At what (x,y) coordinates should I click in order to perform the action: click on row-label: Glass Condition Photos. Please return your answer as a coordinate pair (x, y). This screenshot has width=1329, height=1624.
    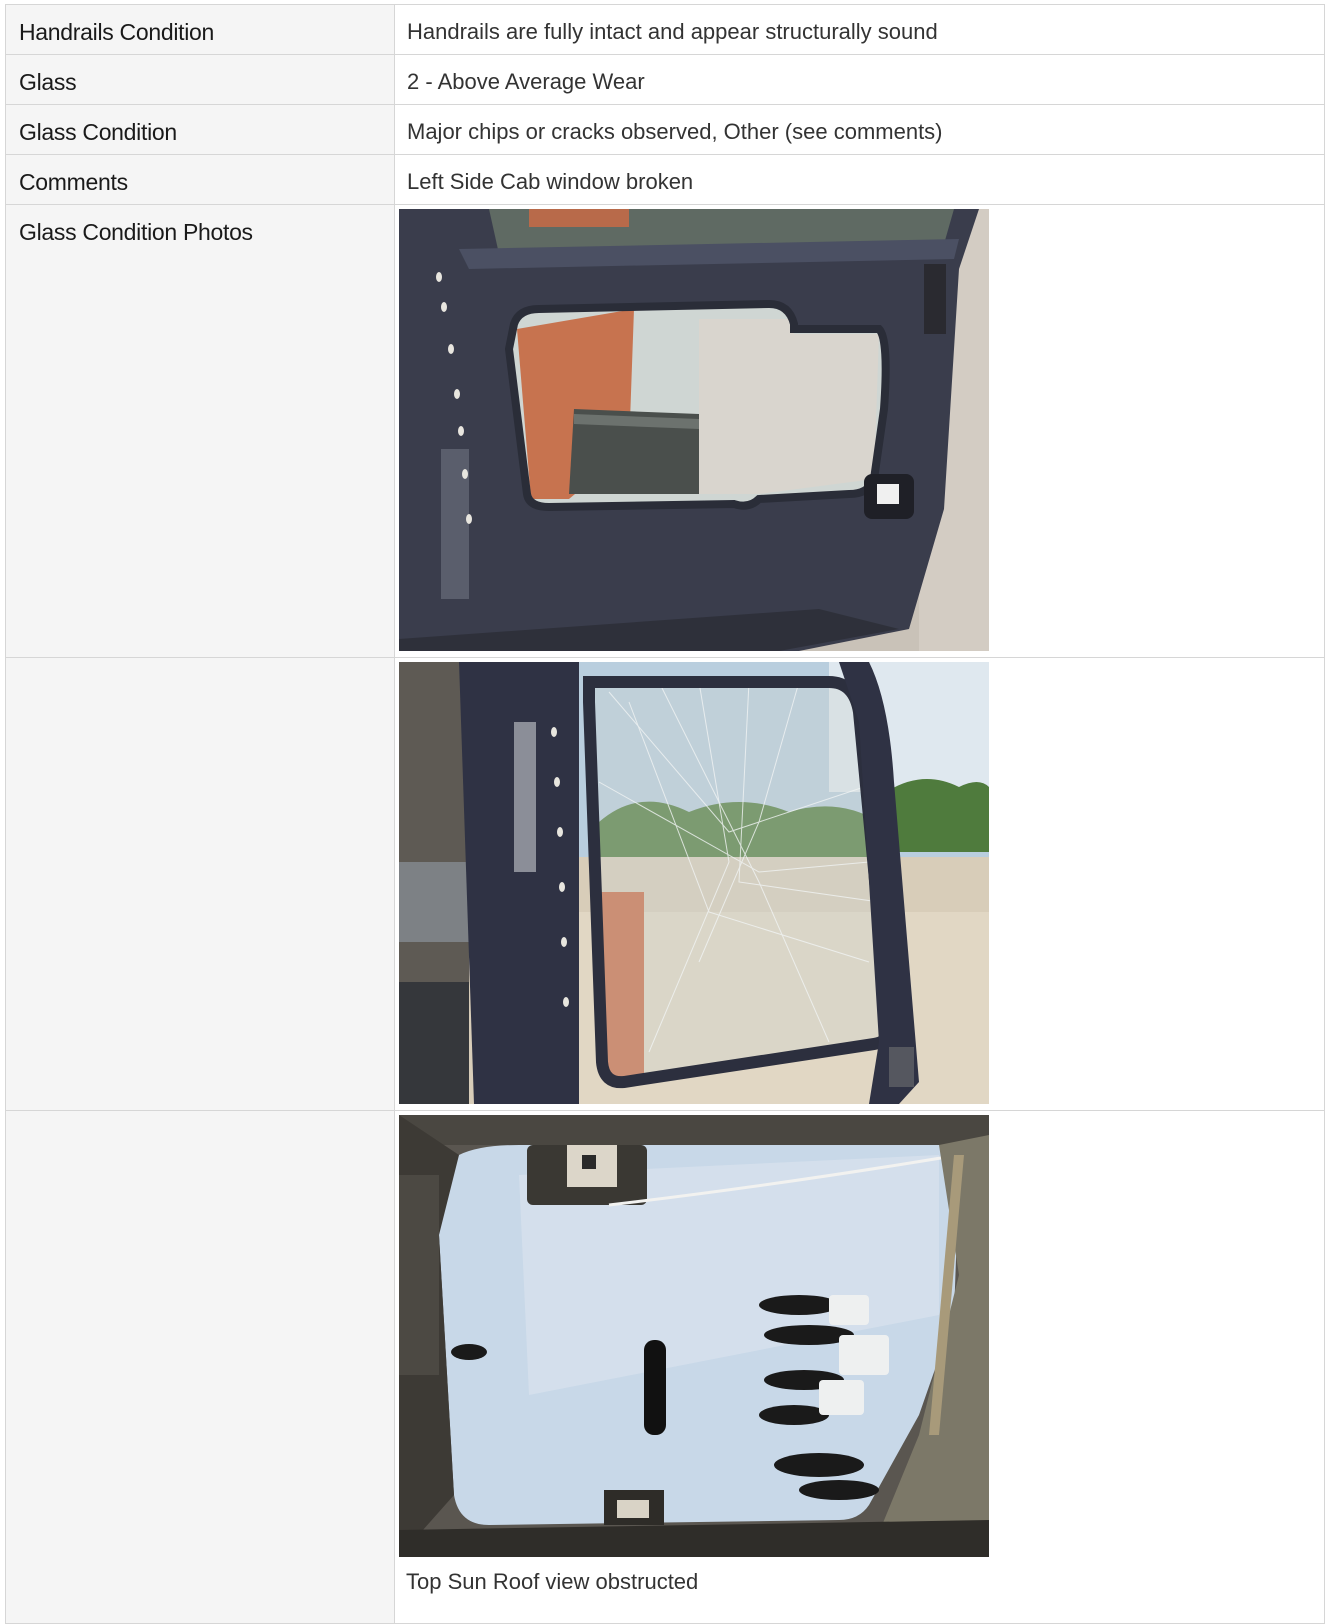
    Looking at the image, I should click on (200, 431).